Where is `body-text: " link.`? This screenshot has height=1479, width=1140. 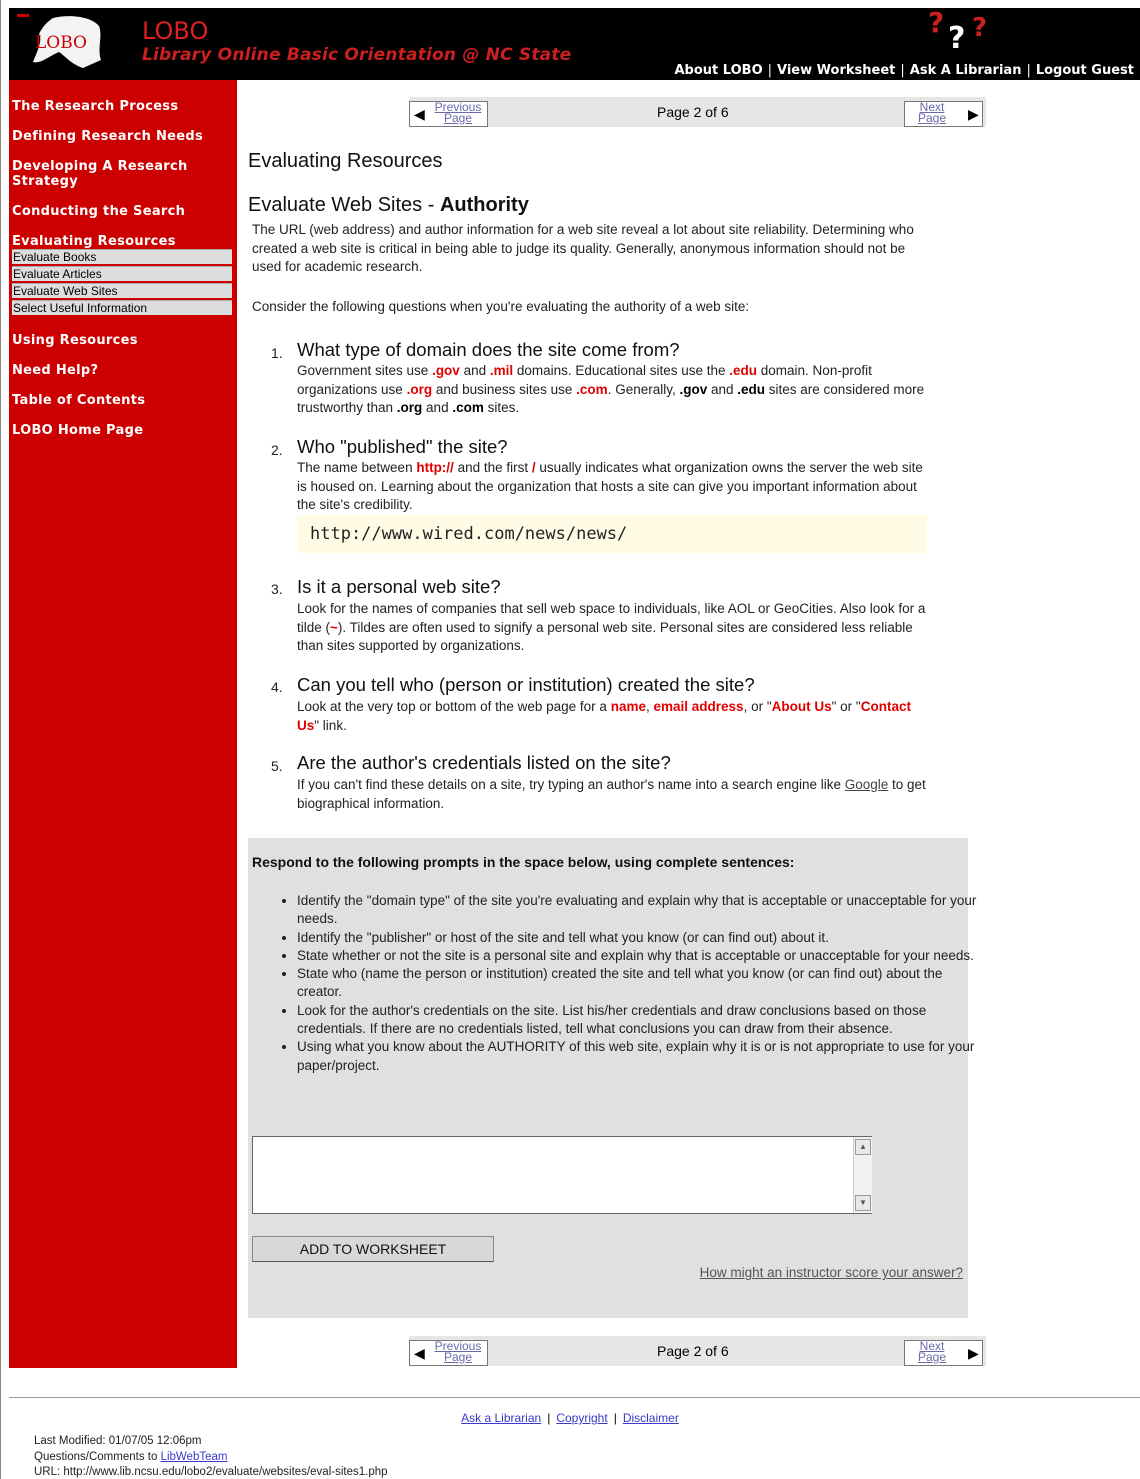 body-text: " link. is located at coordinates (330, 725).